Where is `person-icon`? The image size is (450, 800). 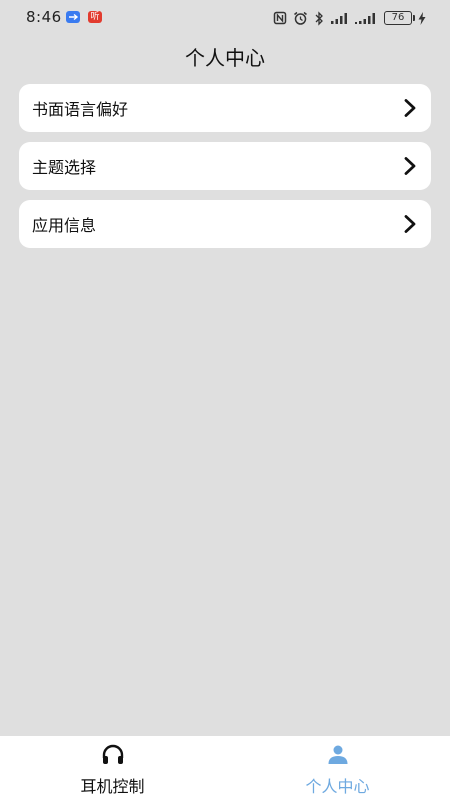
person-icon is located at coordinates (338, 757).